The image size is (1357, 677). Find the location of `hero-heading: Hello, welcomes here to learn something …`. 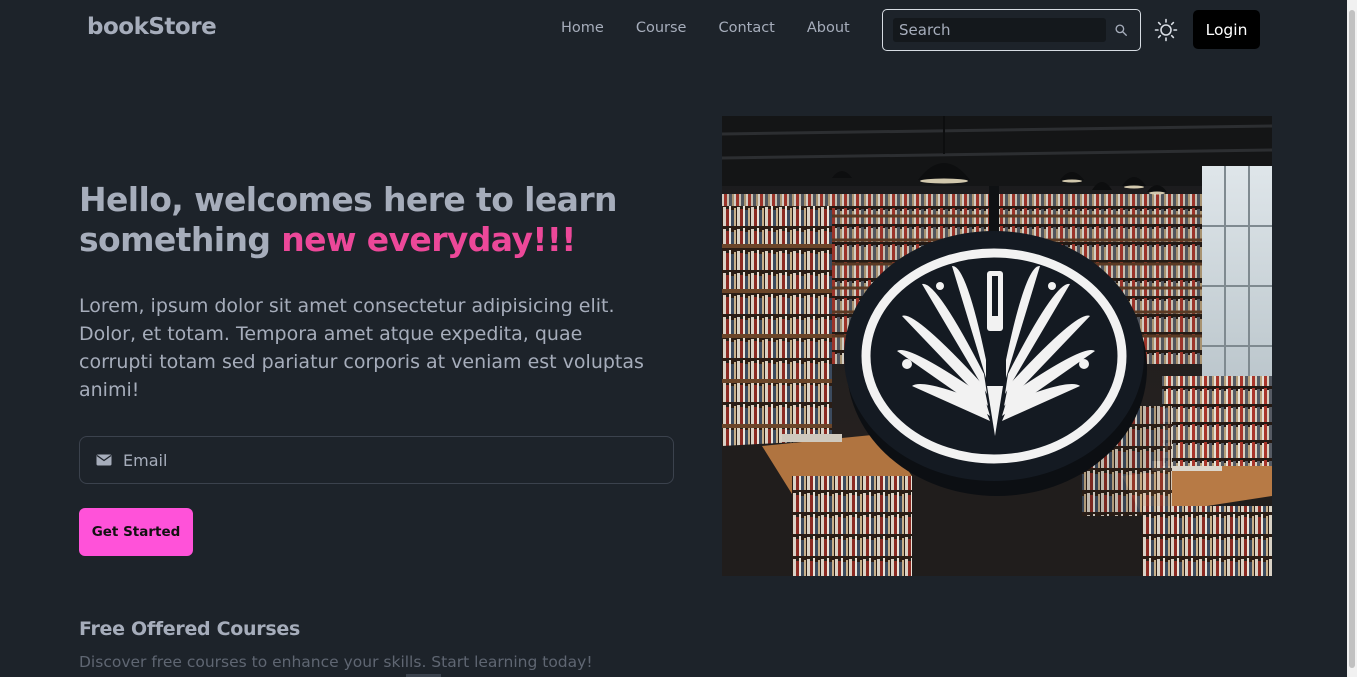

hero-heading: Hello, welcomes here to learn something … is located at coordinates (379, 220).